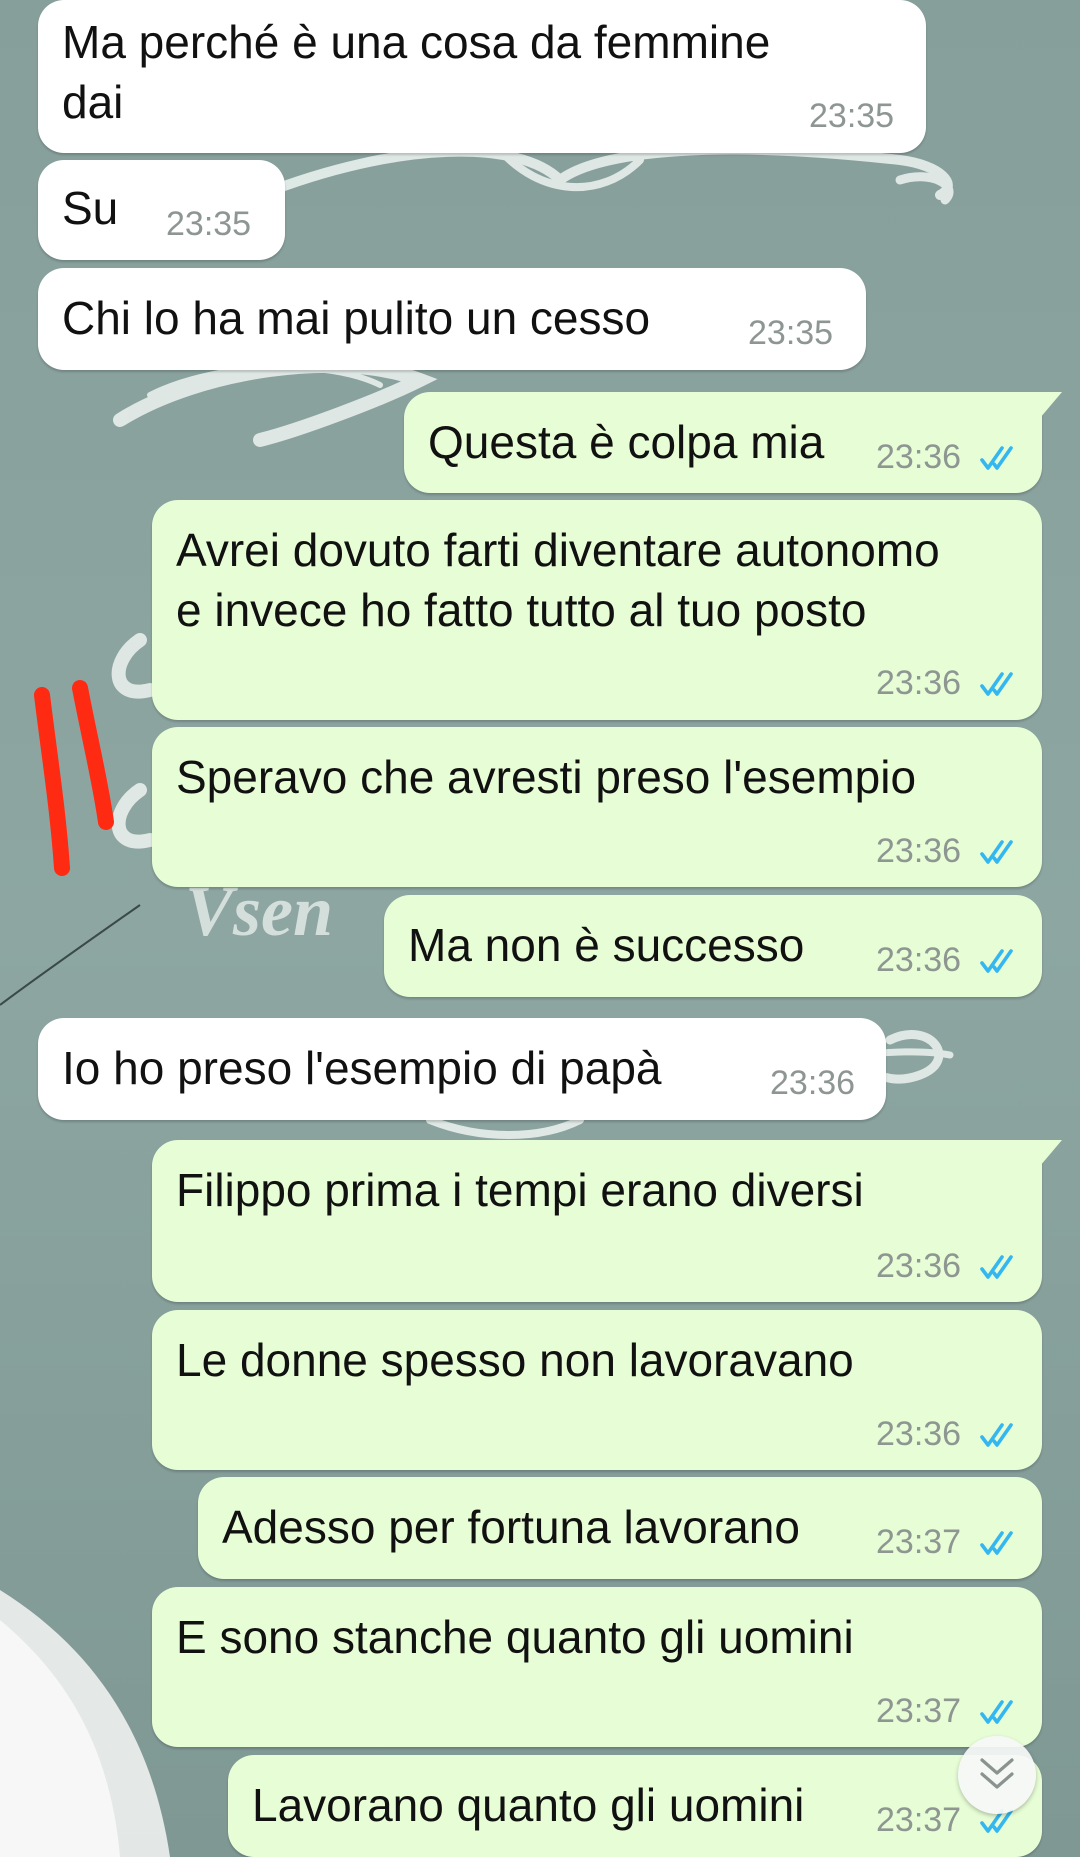 The width and height of the screenshot is (1080, 1857). Describe the element at coordinates (362, 1068) in the screenshot. I see `message-text: Io ho preso l'esempio di papà` at that location.